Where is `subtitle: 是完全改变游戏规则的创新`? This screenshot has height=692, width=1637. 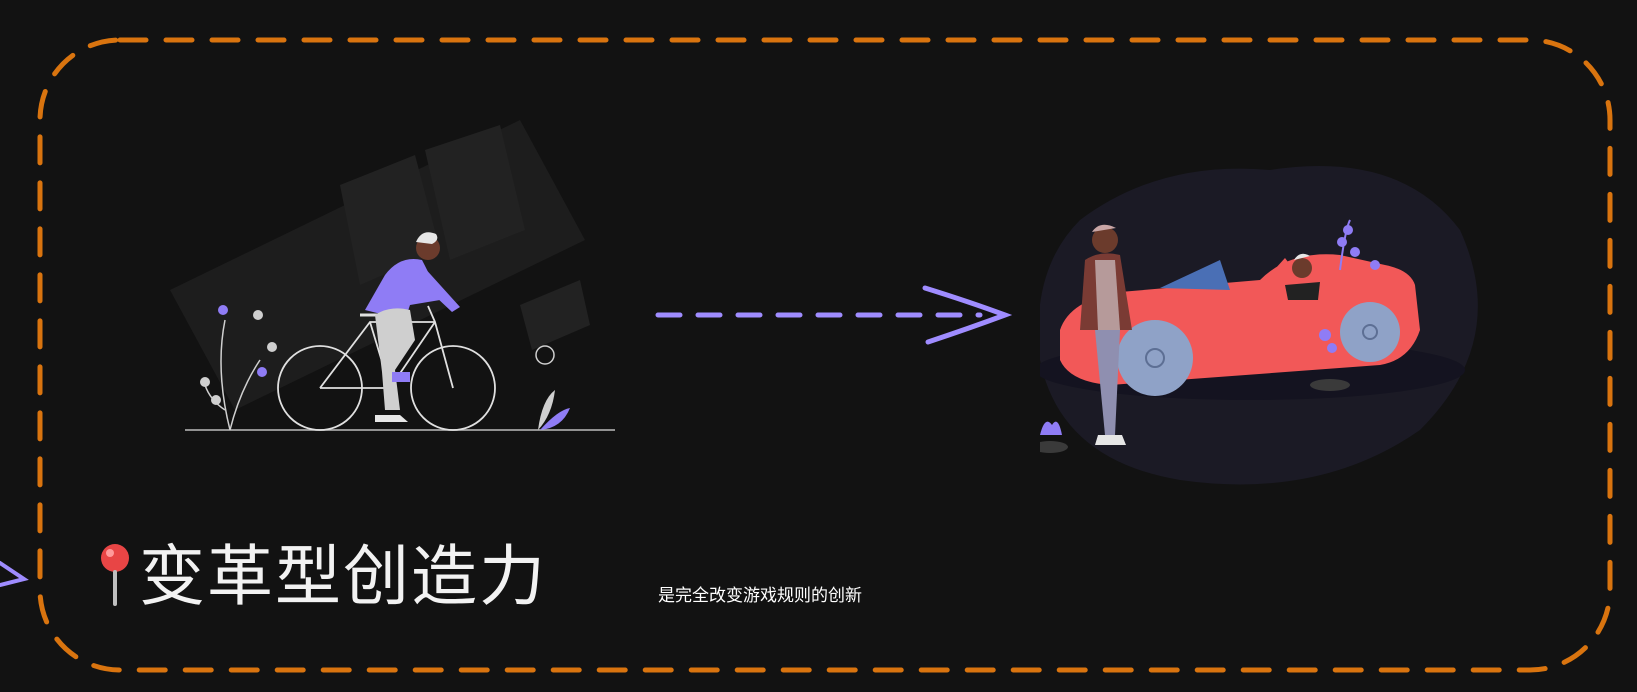
subtitle: 是完全改变游戏规则的创新 is located at coordinates (760, 596).